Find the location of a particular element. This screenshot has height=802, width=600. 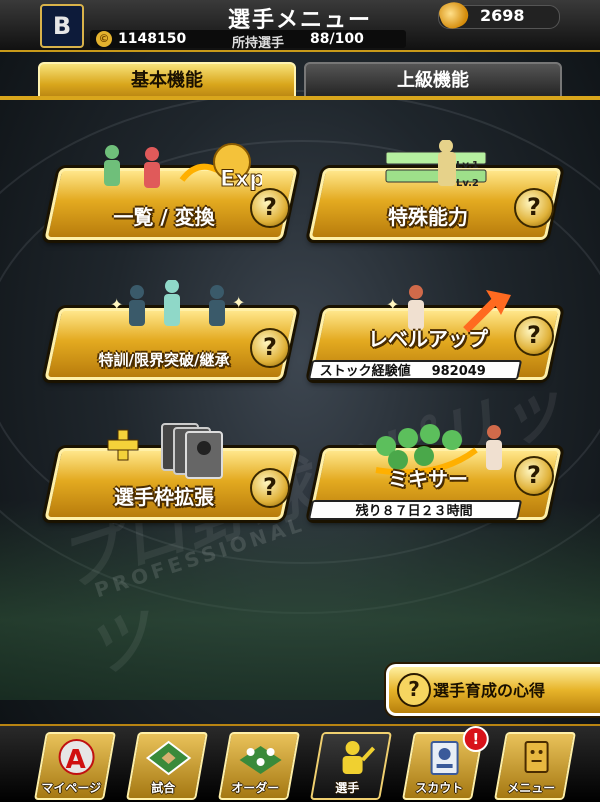

level-2-tag: Lv.2 is located at coordinates (467, 183).